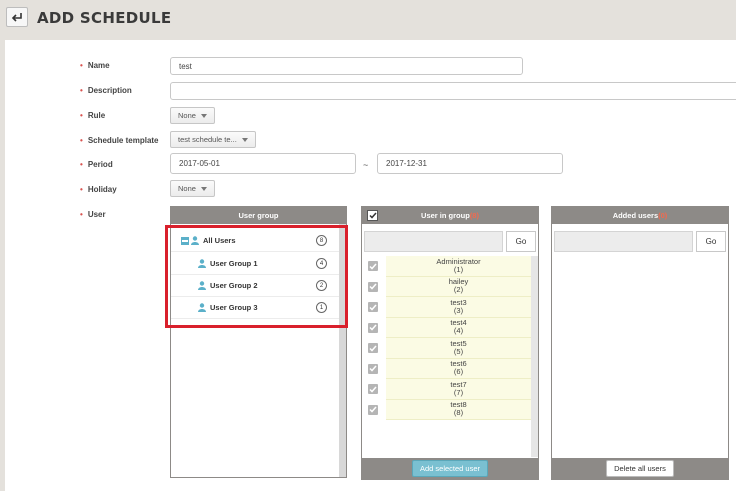 The width and height of the screenshot is (736, 491). I want to click on user-row: test7 (7), so click(446, 389).